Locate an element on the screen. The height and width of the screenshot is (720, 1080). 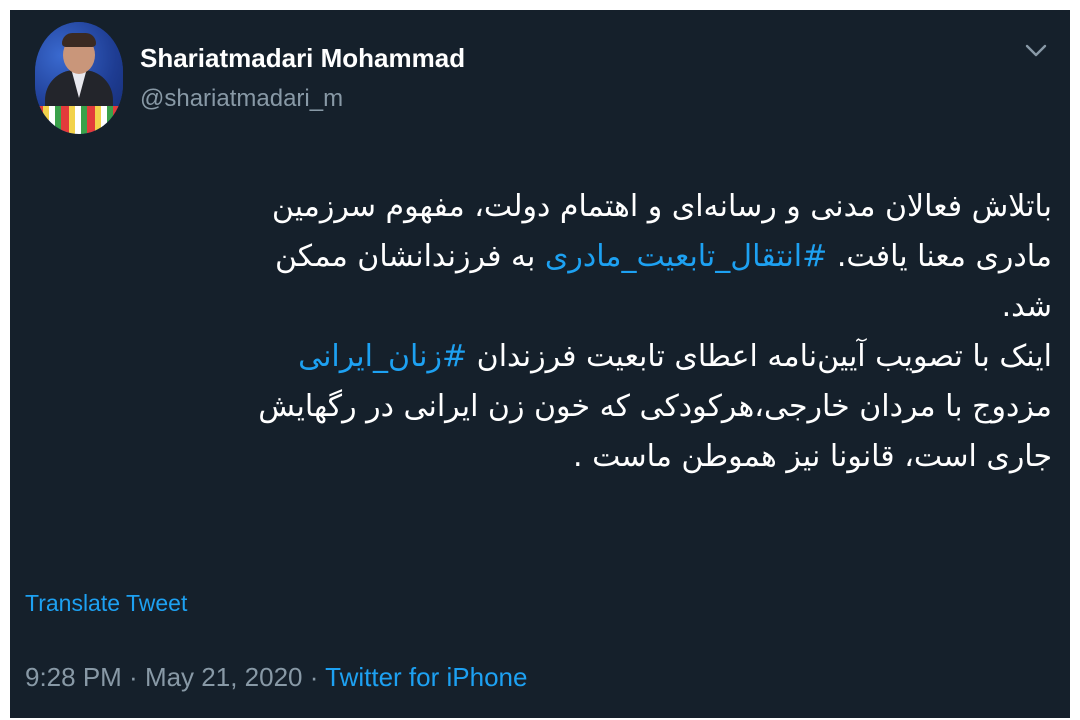
avatar-flowers is located at coordinates (79, 120).